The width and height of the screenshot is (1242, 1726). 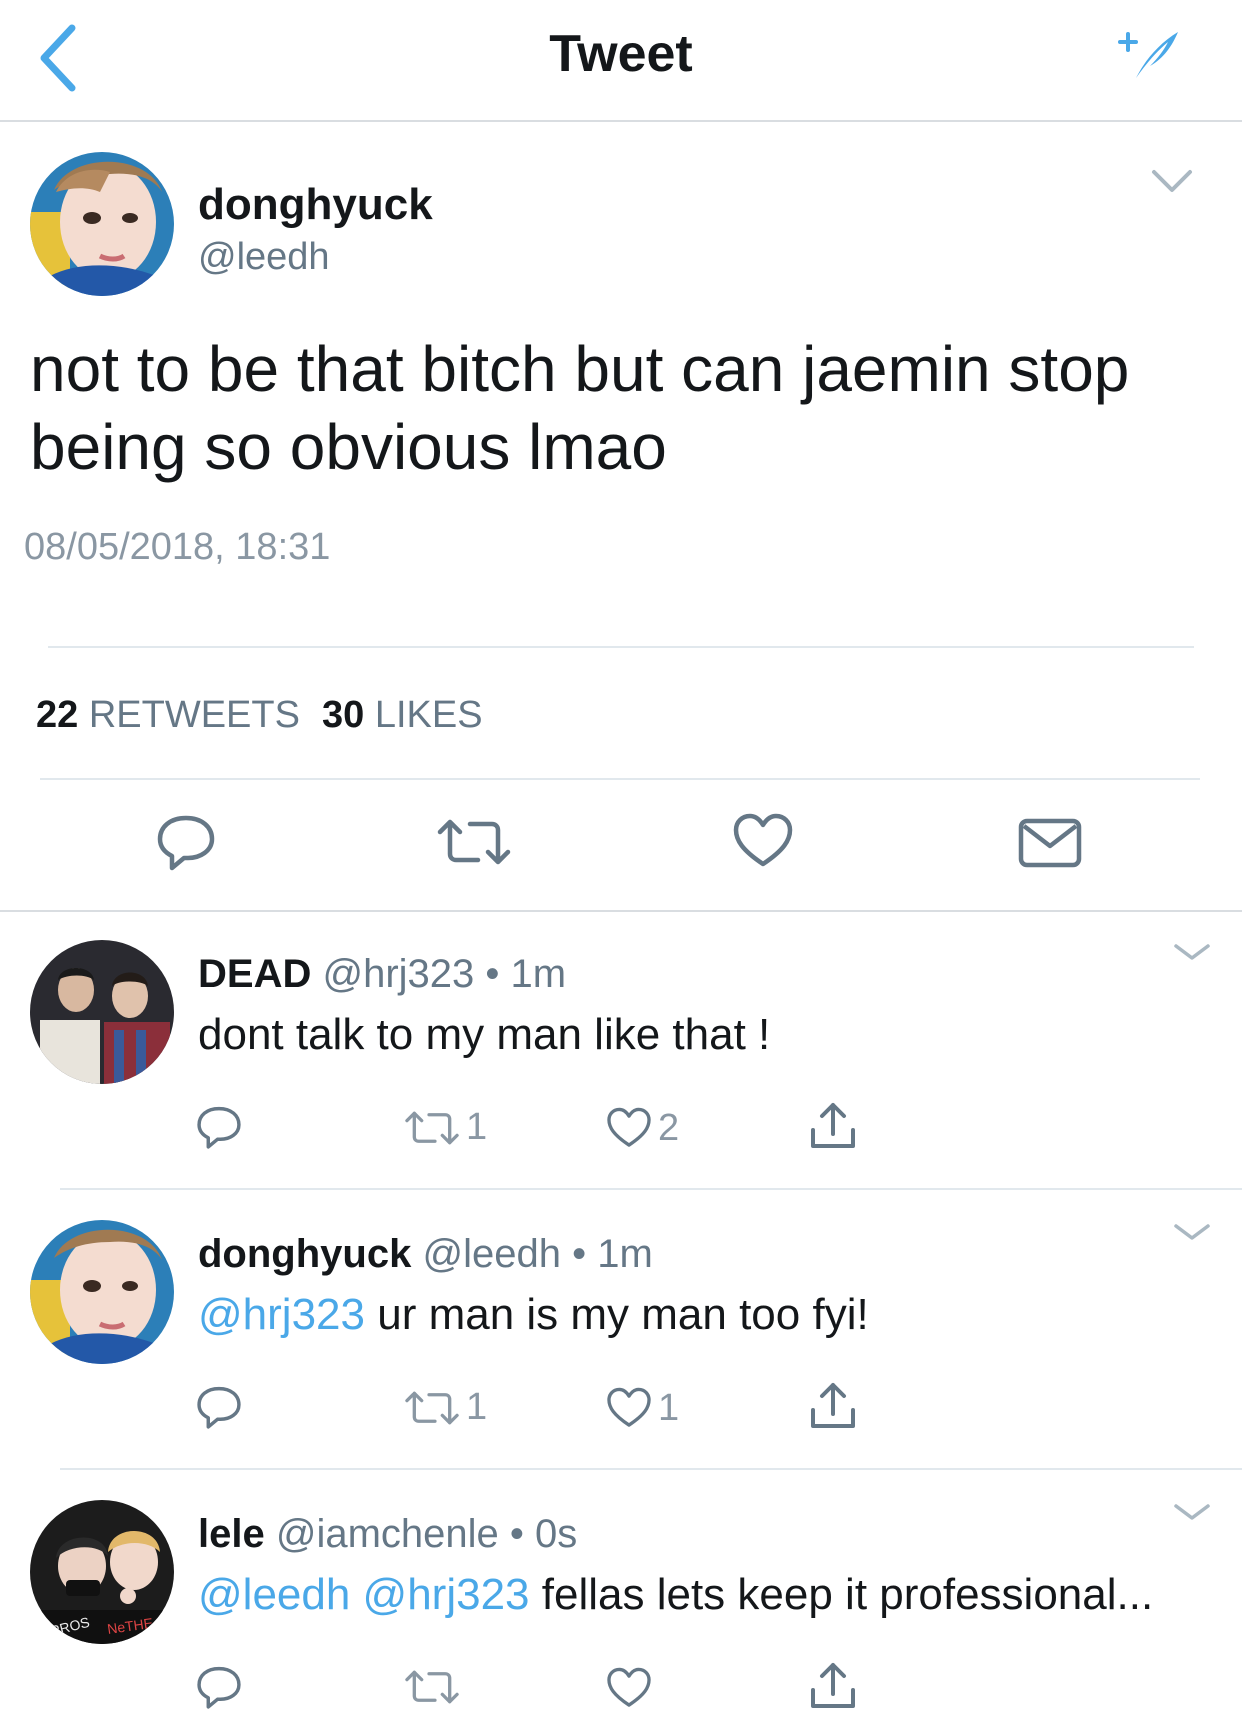 What do you see at coordinates (491, 1254) in the screenshot?
I see `reply-author-handle: @leedh` at bounding box center [491, 1254].